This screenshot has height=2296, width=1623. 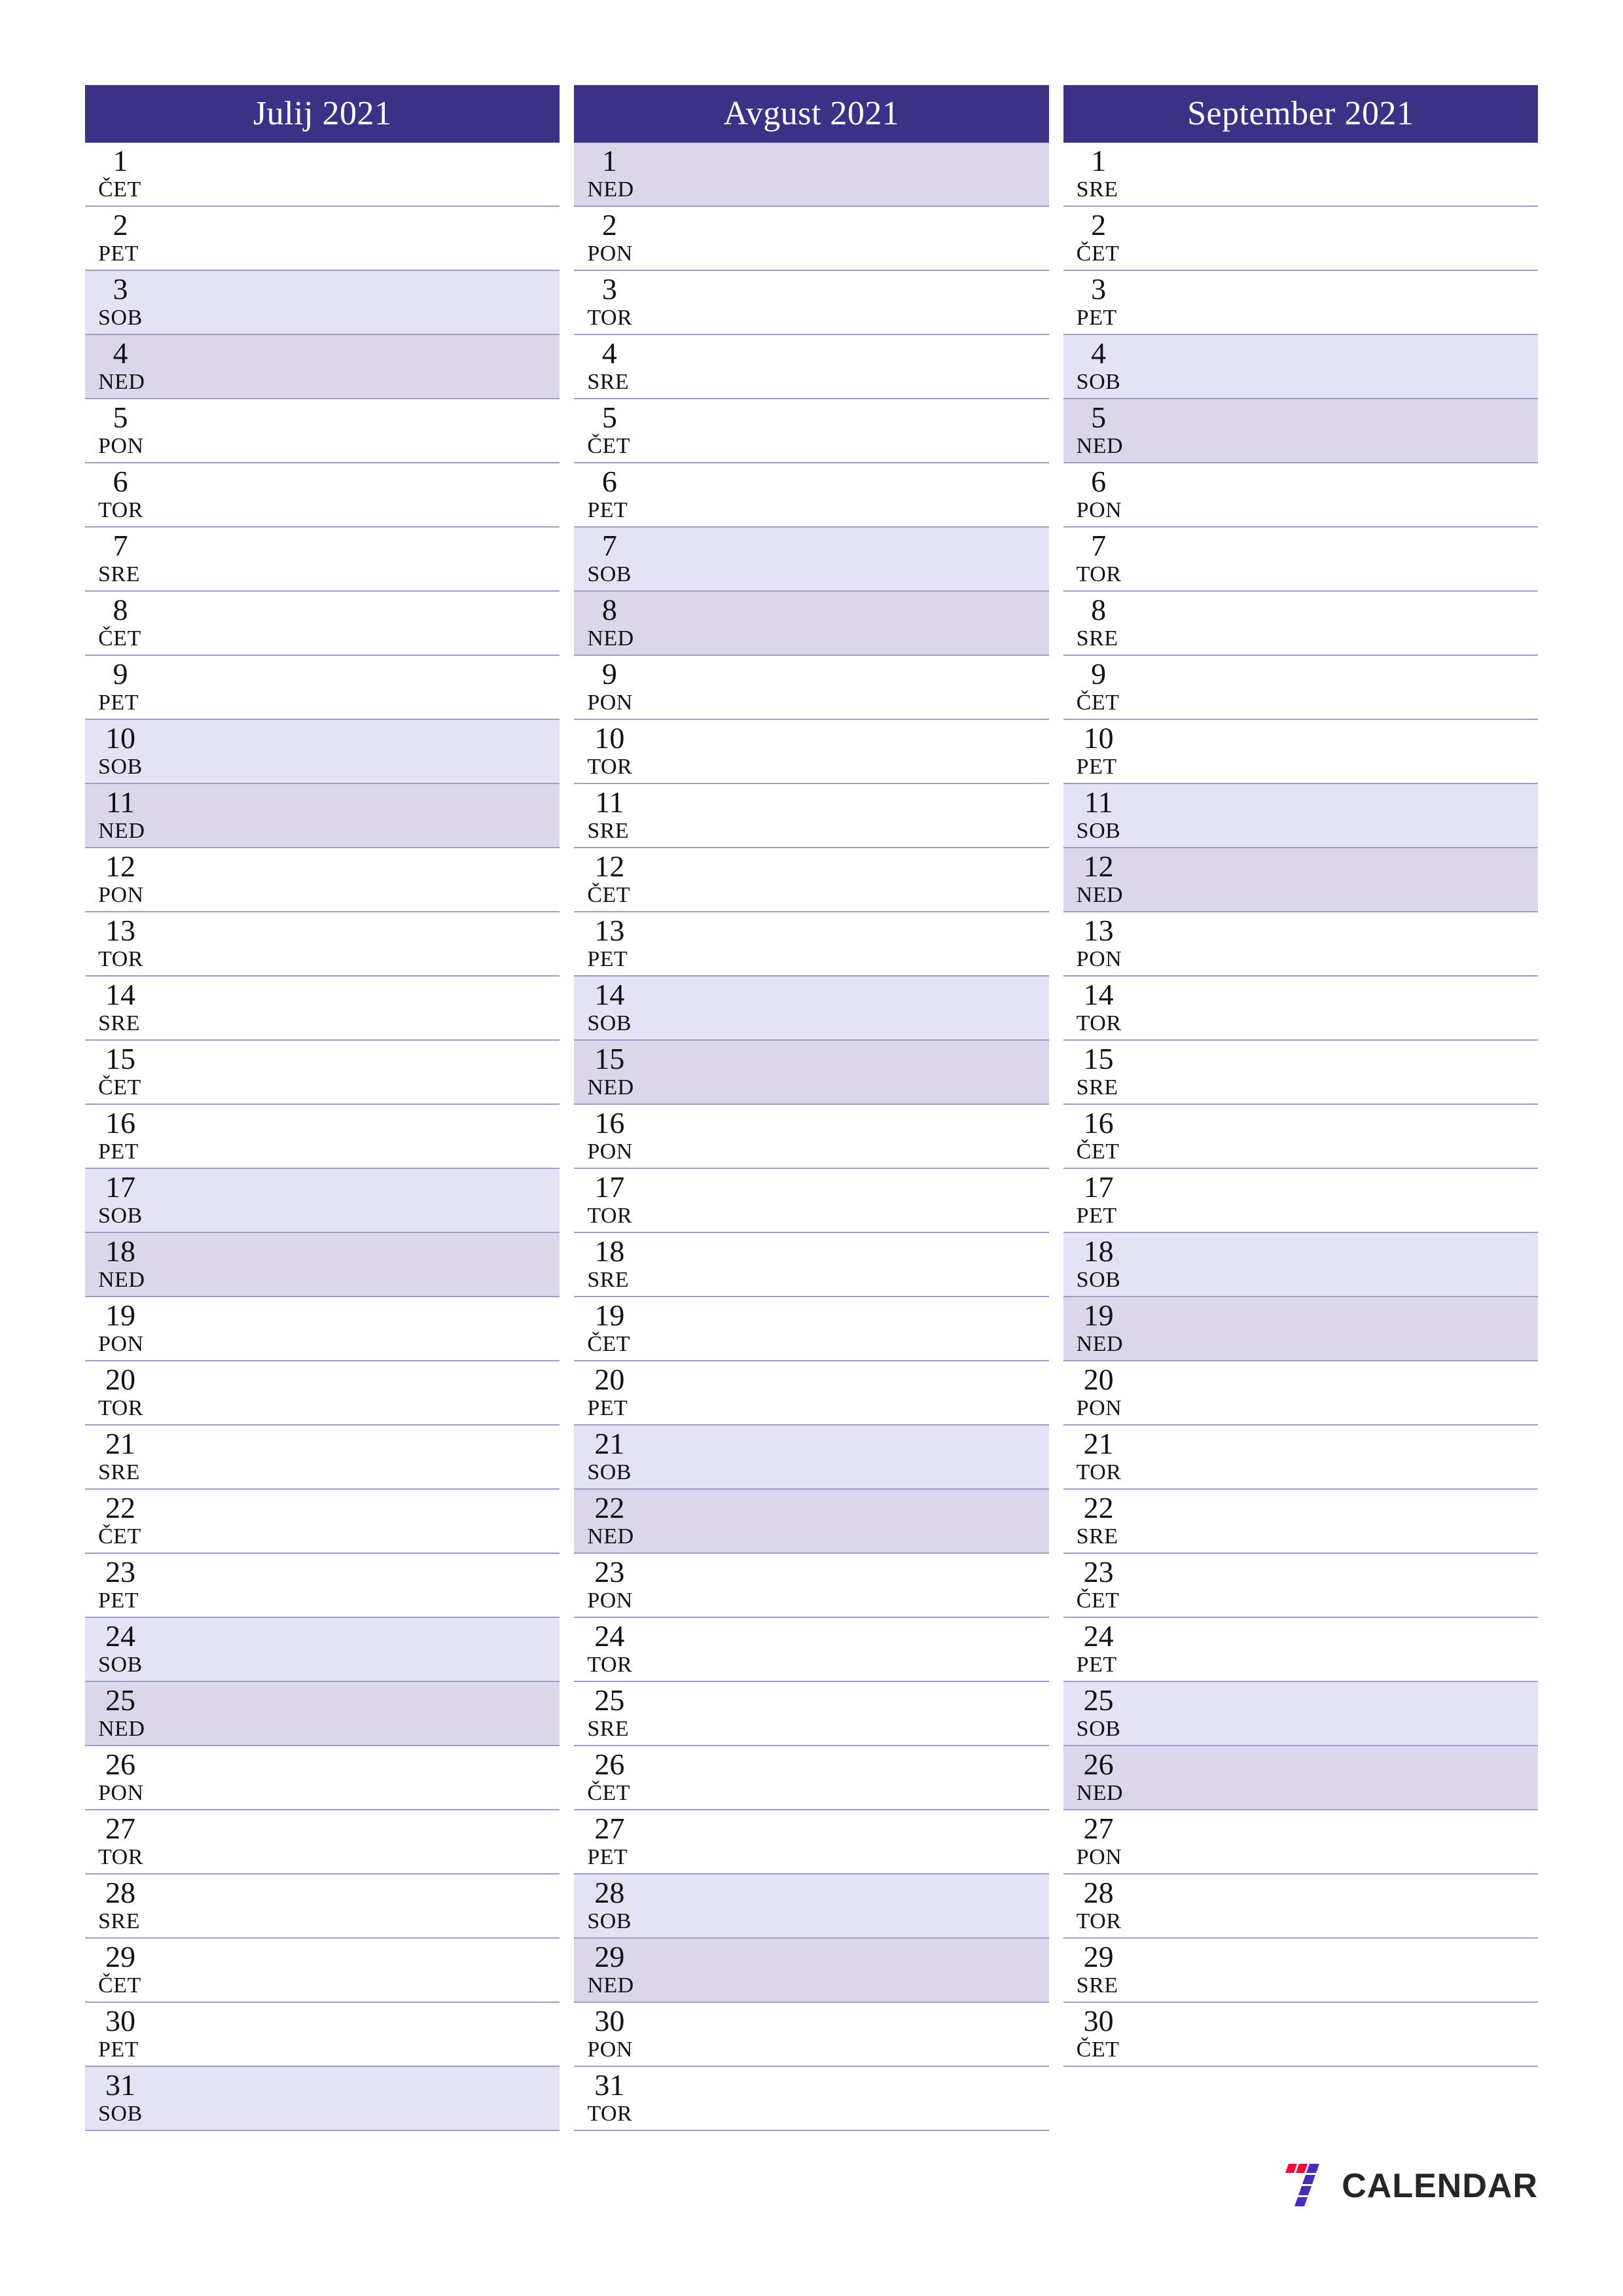 What do you see at coordinates (1300, 239) in the screenshot?
I see `day-row: 2 ČET` at bounding box center [1300, 239].